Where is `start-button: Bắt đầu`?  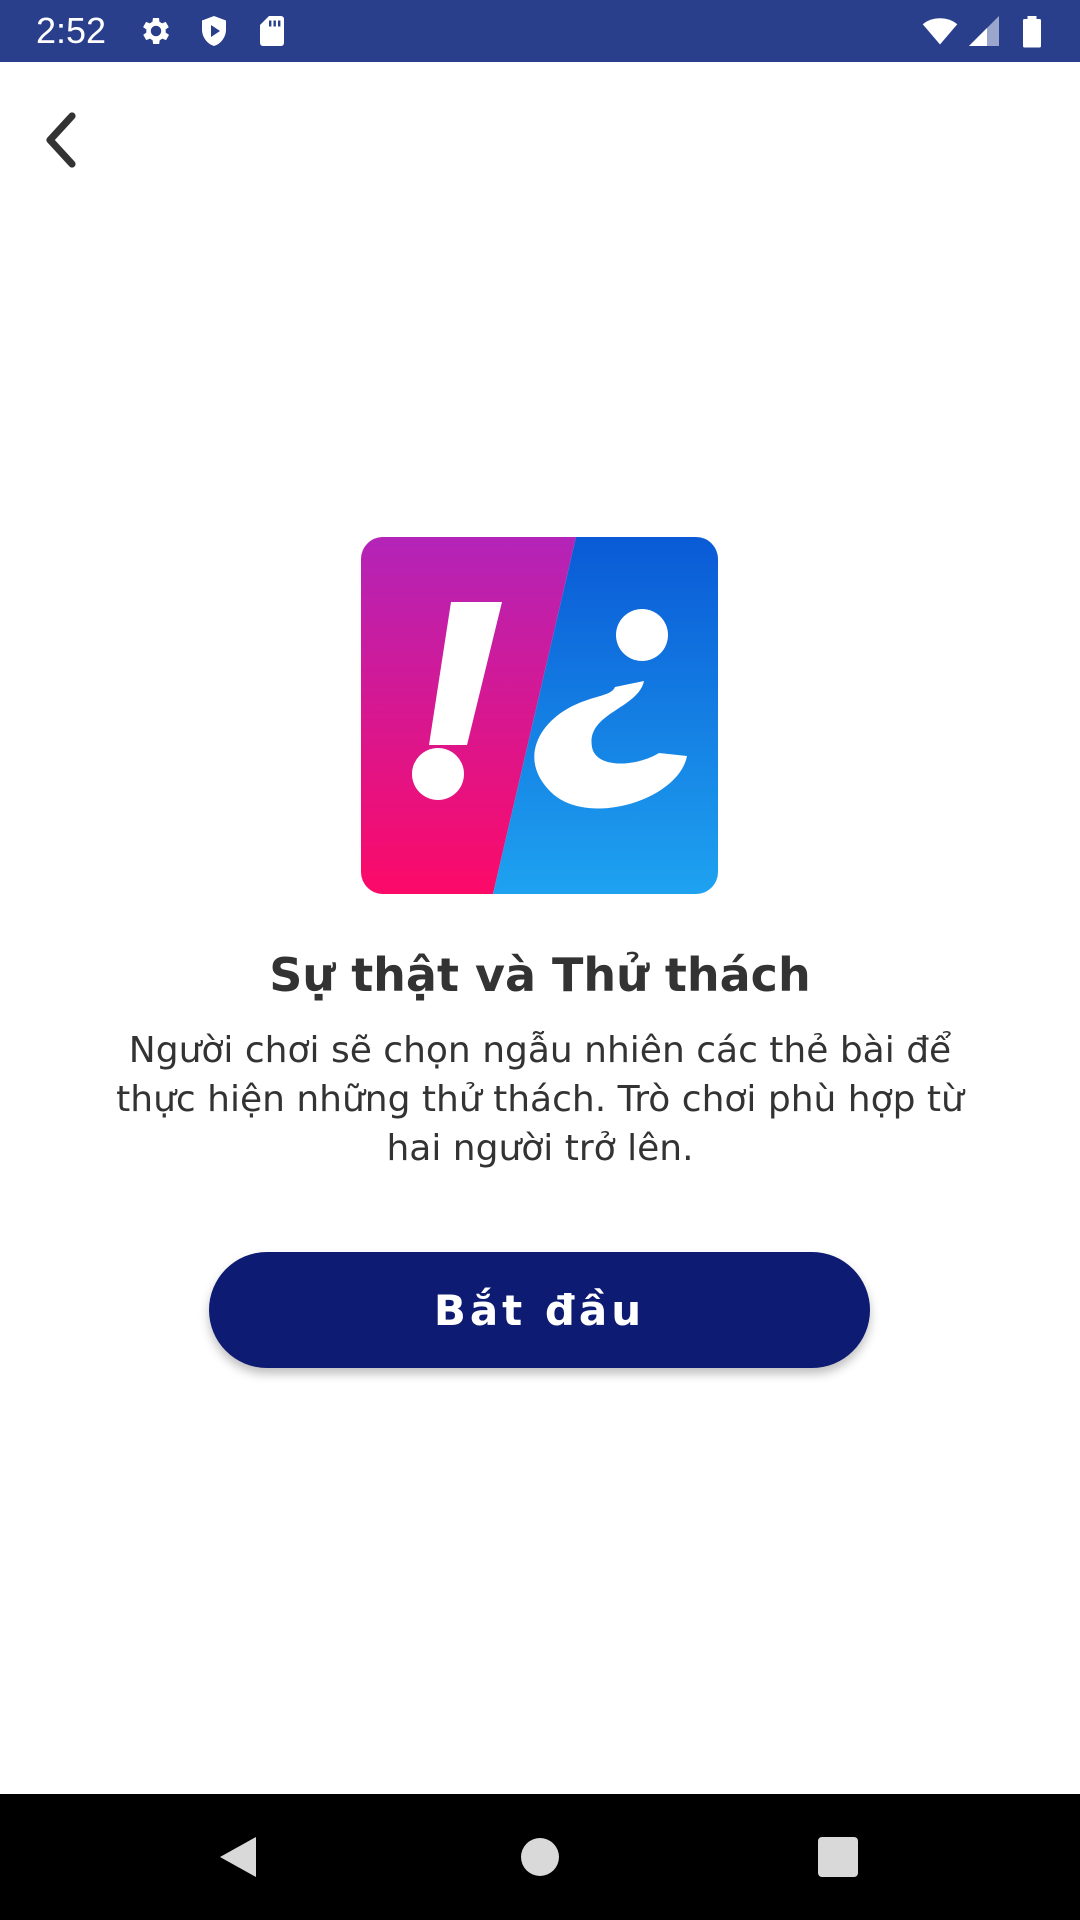 start-button: Bắt đầu is located at coordinates (539, 1310).